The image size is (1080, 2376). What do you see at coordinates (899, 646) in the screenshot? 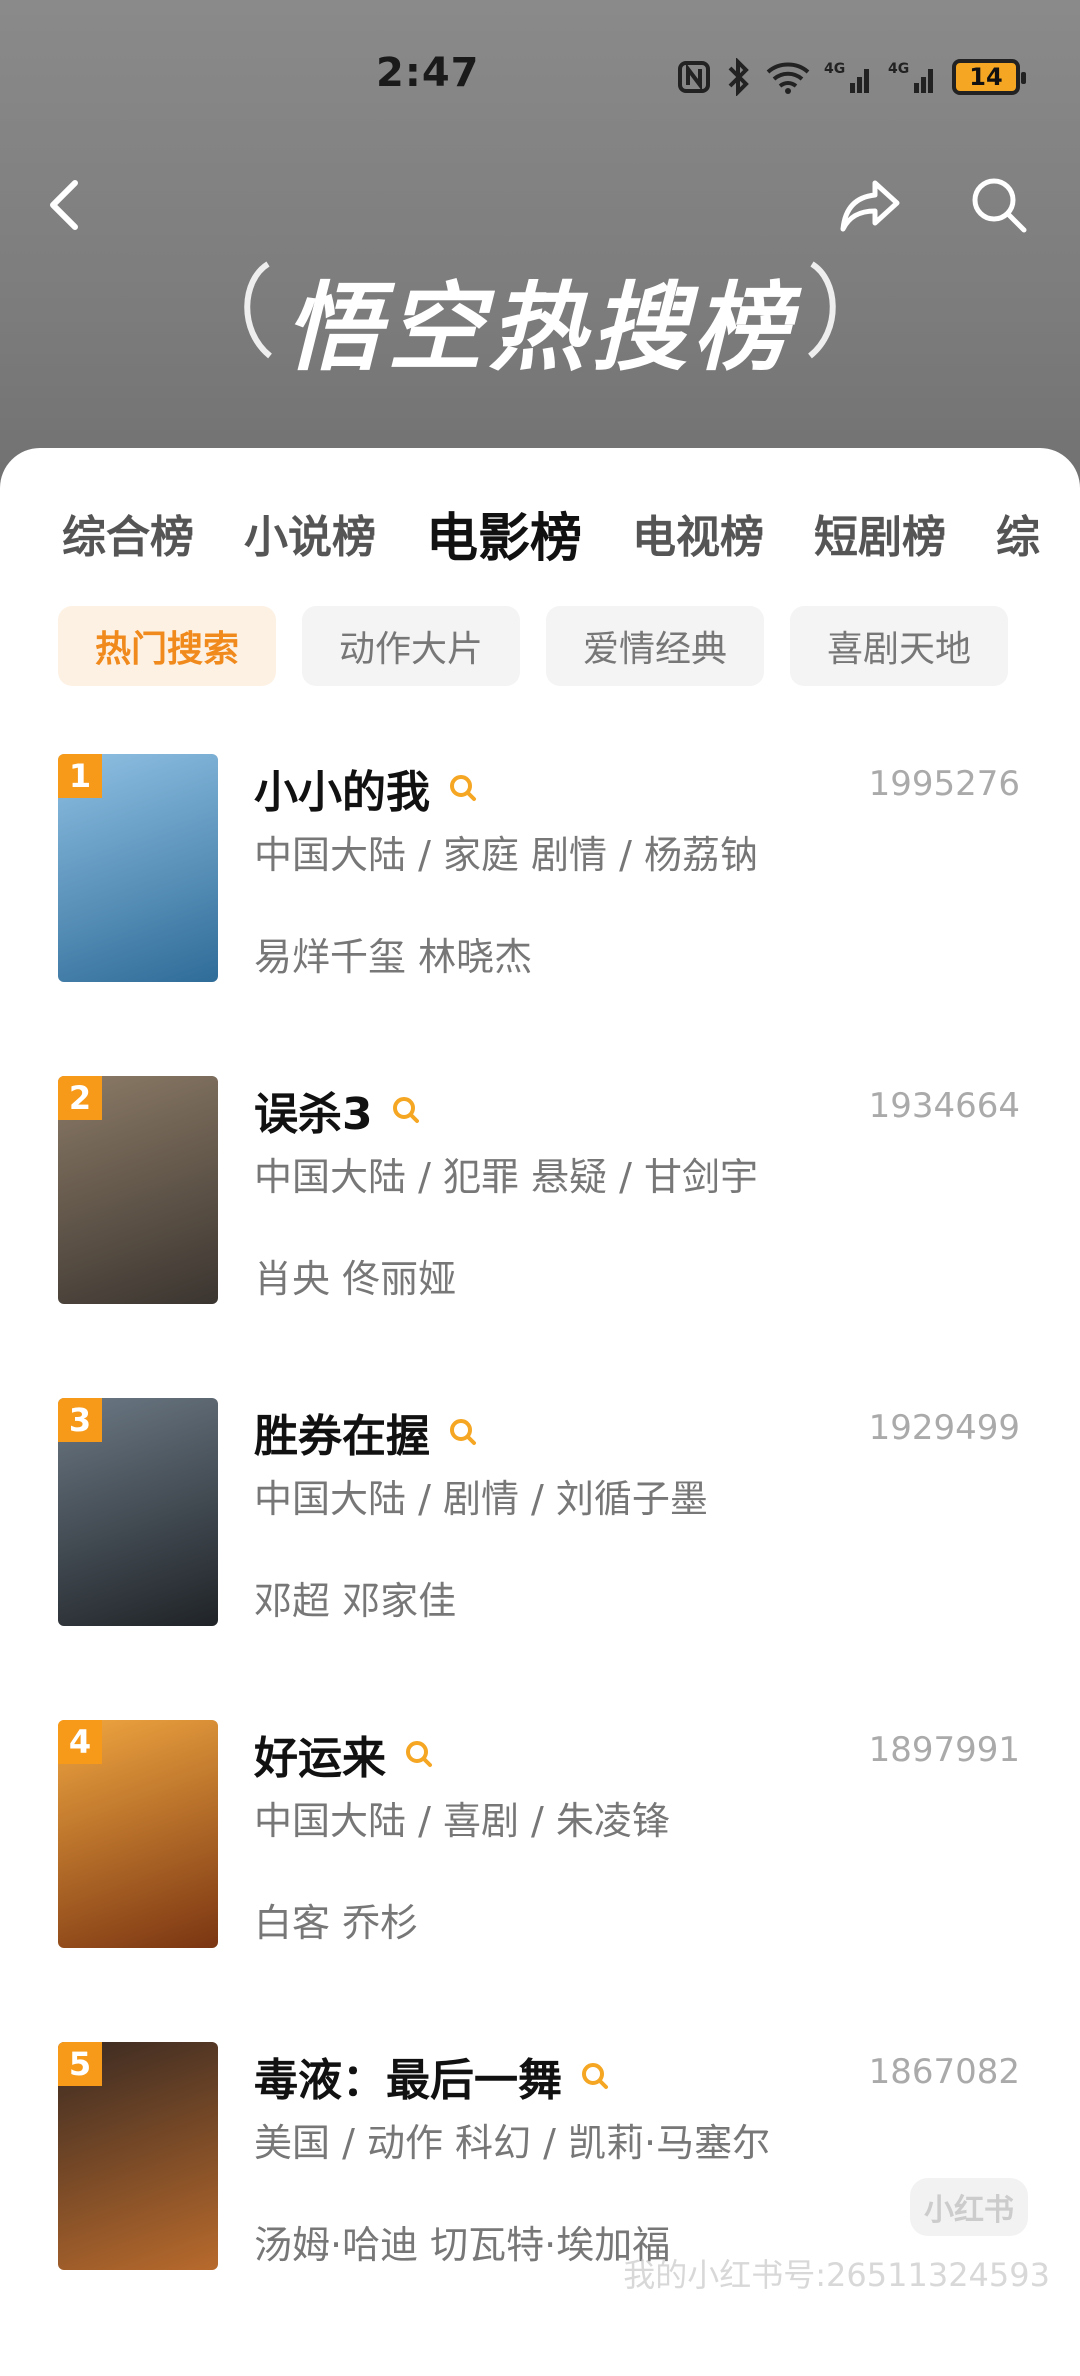
I see `chip-comedy: 喜剧天地` at bounding box center [899, 646].